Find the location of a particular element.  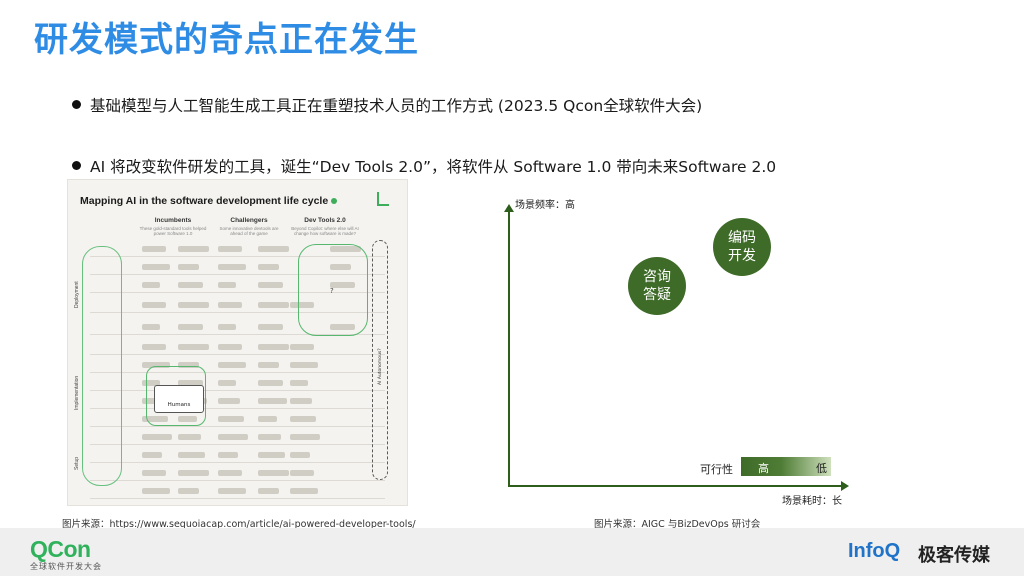

bubble-label: 编码 开发 is located at coordinates (742, 247).